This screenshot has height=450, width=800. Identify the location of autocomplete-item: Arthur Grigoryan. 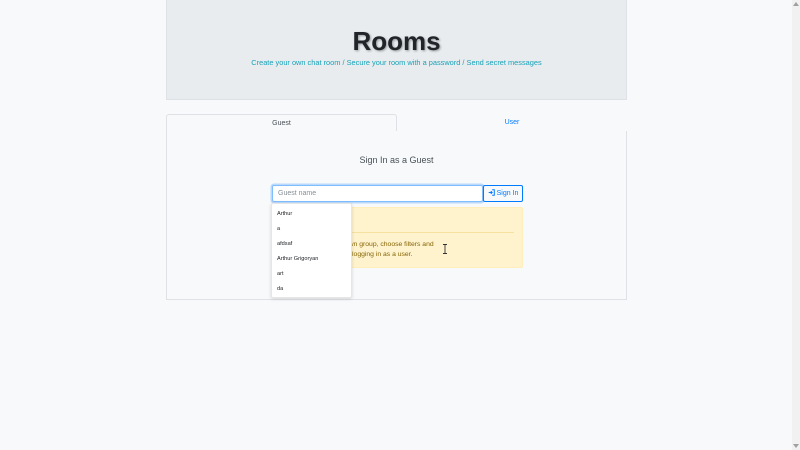
(297, 259).